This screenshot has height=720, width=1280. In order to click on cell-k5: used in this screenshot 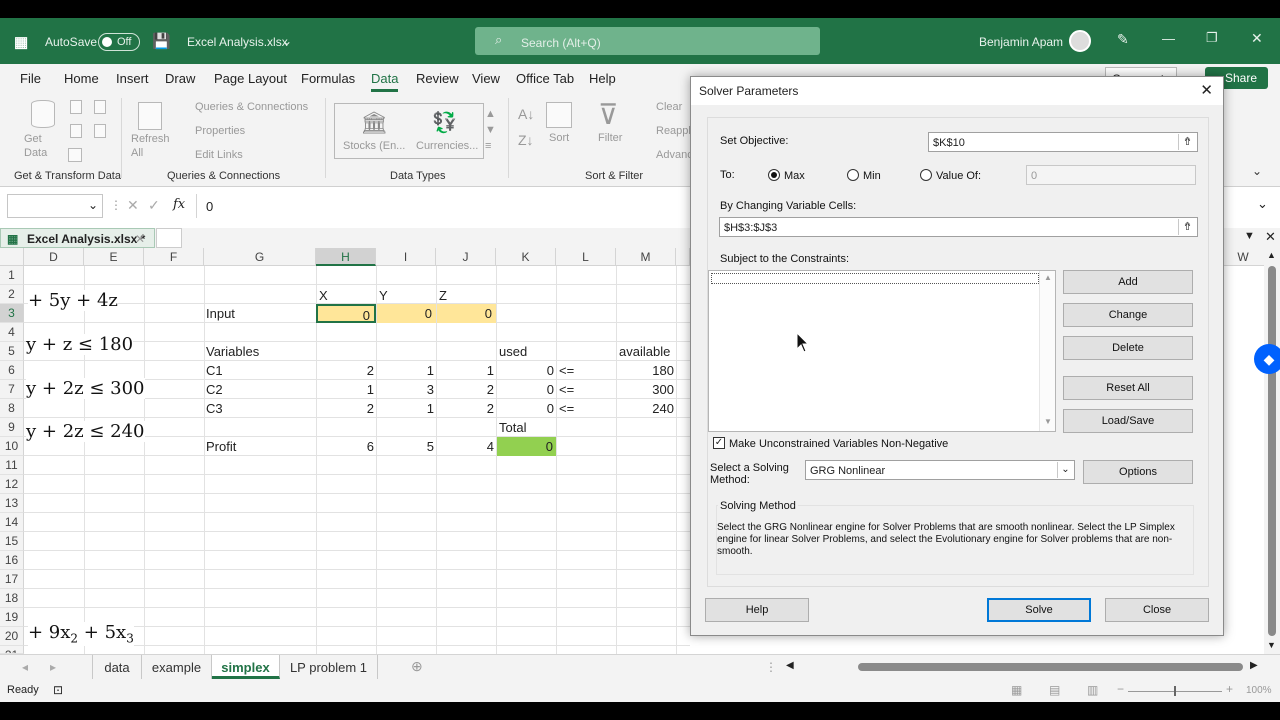, I will do `click(513, 351)`.